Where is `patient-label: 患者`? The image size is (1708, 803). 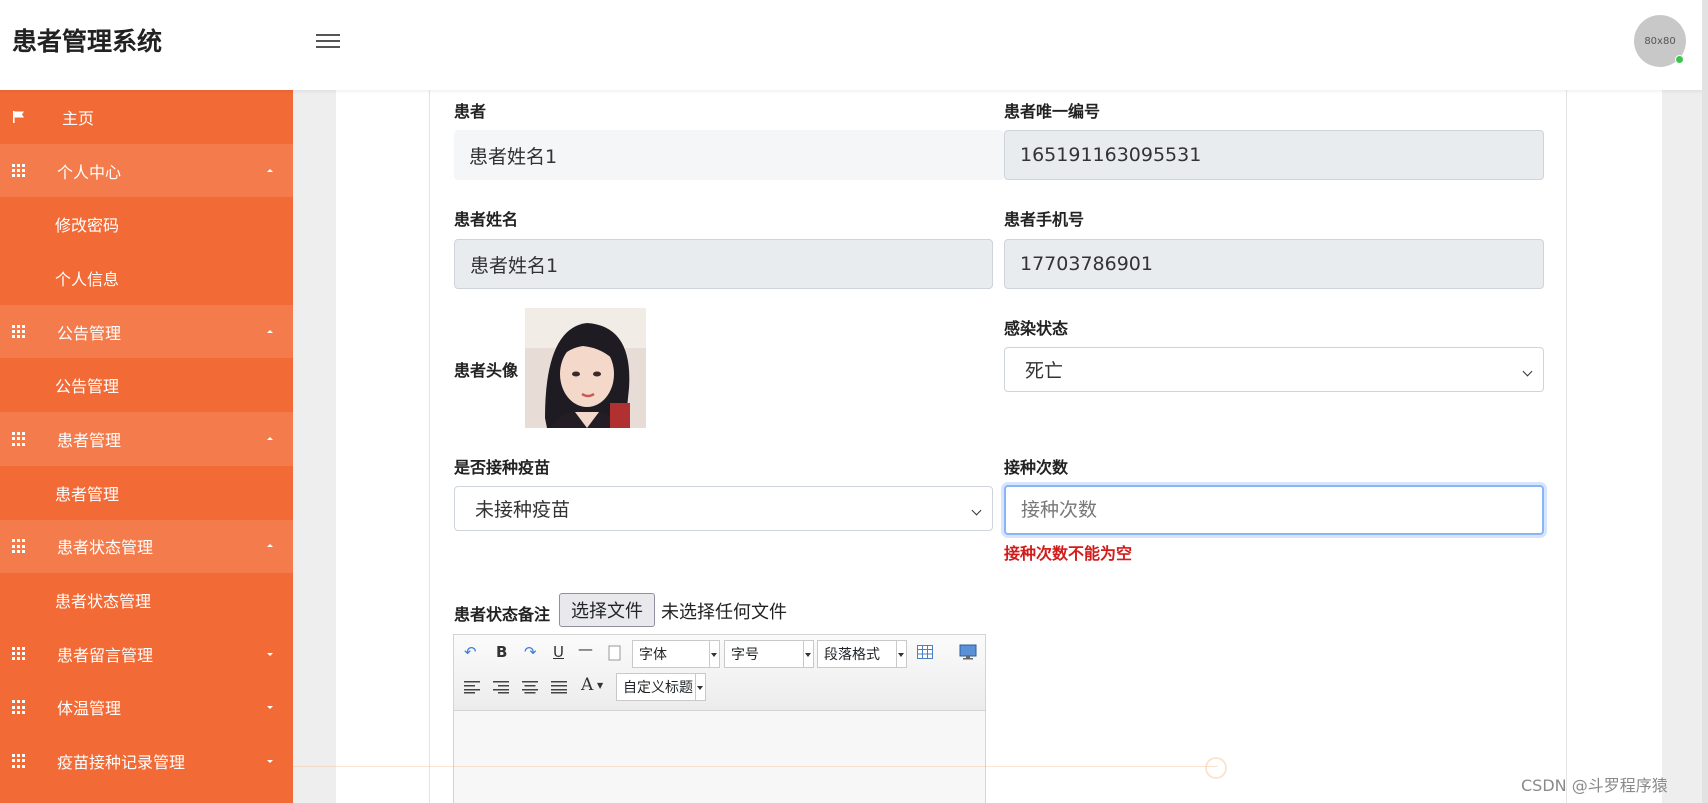
patient-label: 患者 is located at coordinates (470, 111).